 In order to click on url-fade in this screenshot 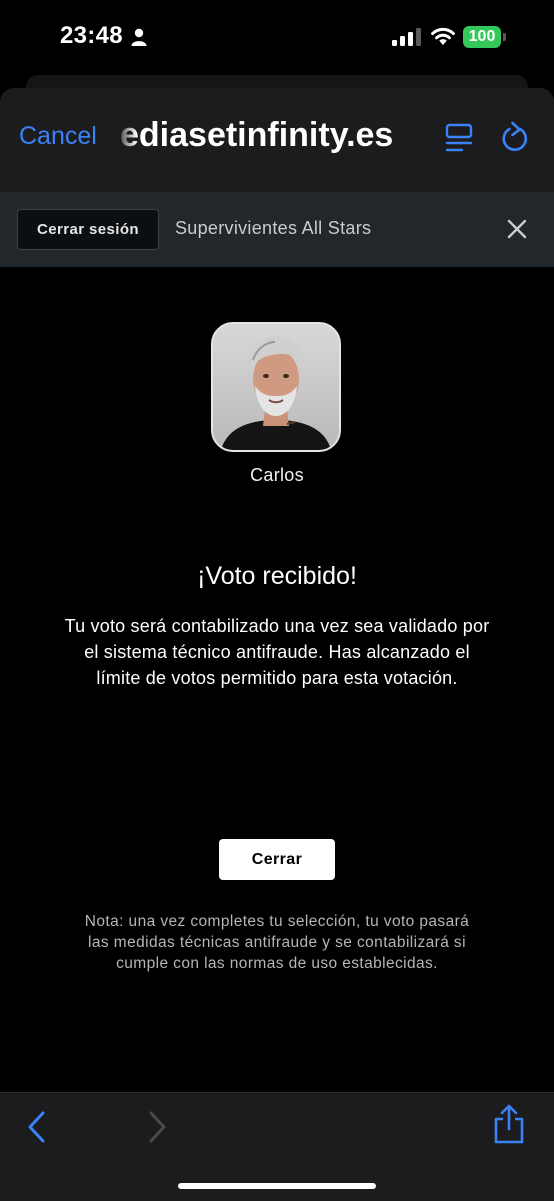, I will do `click(126, 137)`.